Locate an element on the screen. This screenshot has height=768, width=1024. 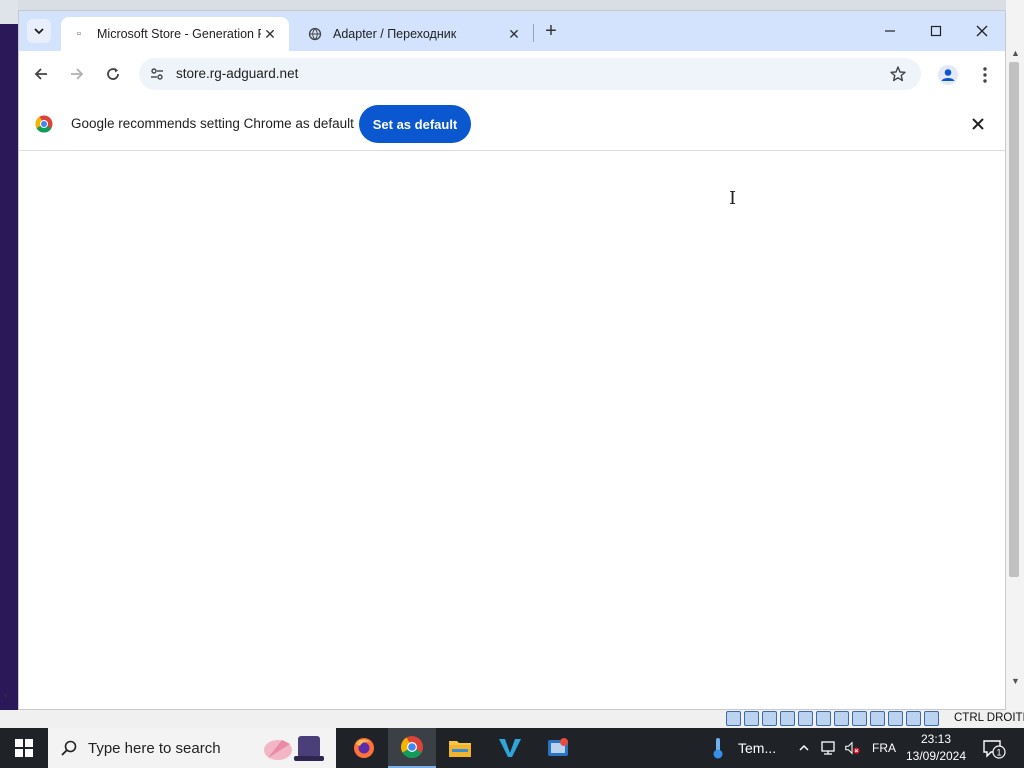
usb-icon is located at coordinates (823, 718).